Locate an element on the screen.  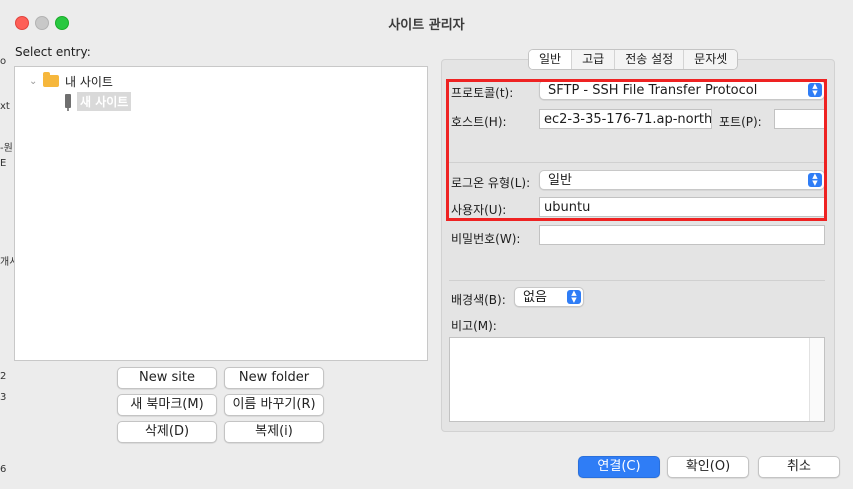
background-fragment: 3 is located at coordinates (3, 397).